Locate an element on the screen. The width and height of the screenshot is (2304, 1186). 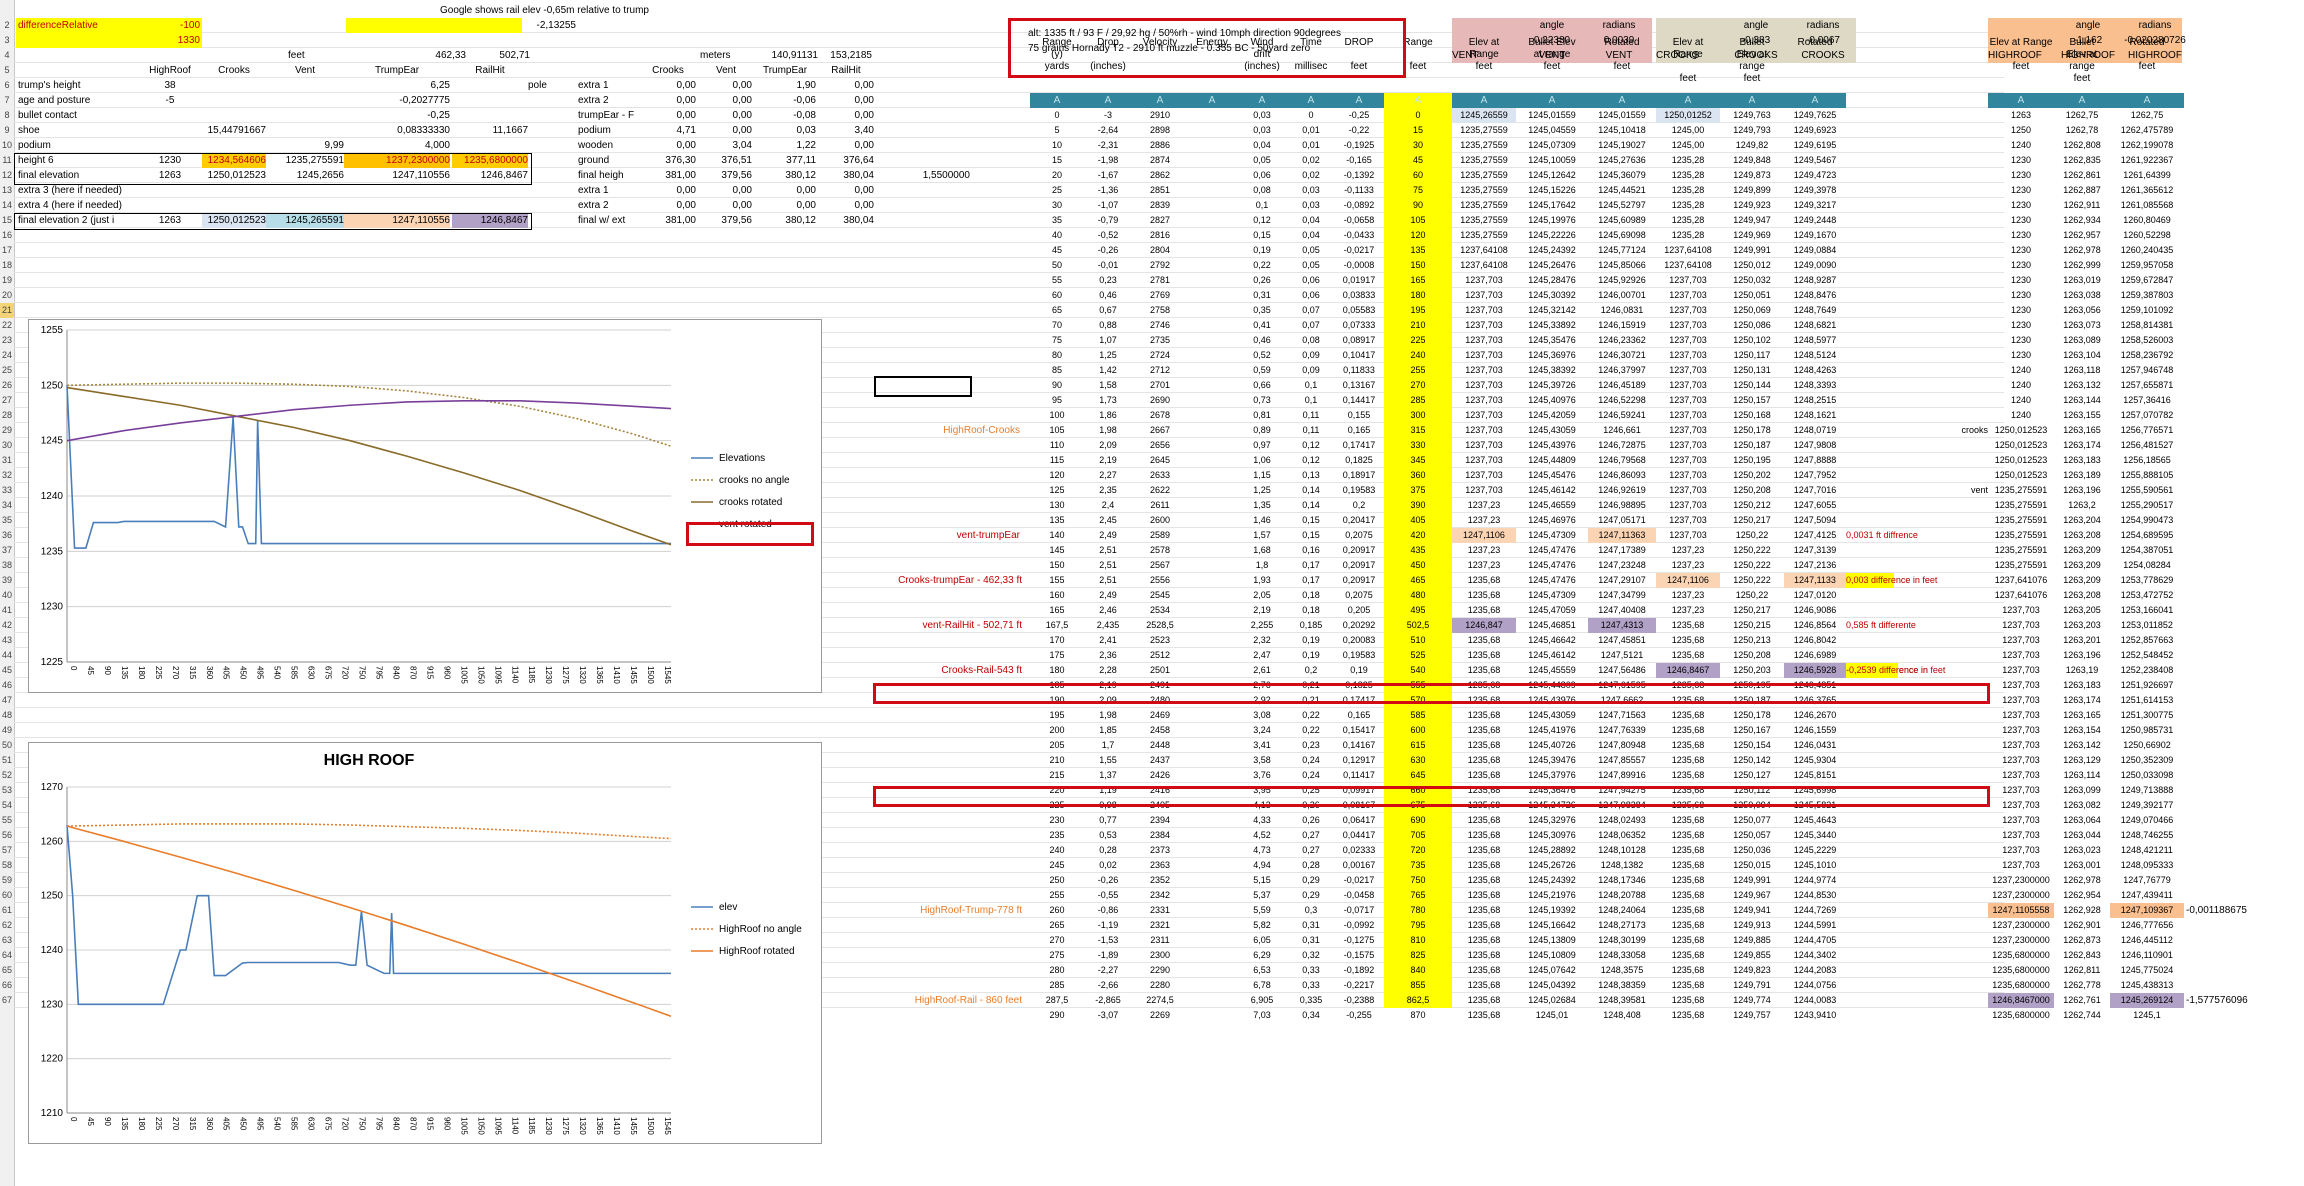
ballistic-cell: -0,22 is located at coordinates (1359, 130).